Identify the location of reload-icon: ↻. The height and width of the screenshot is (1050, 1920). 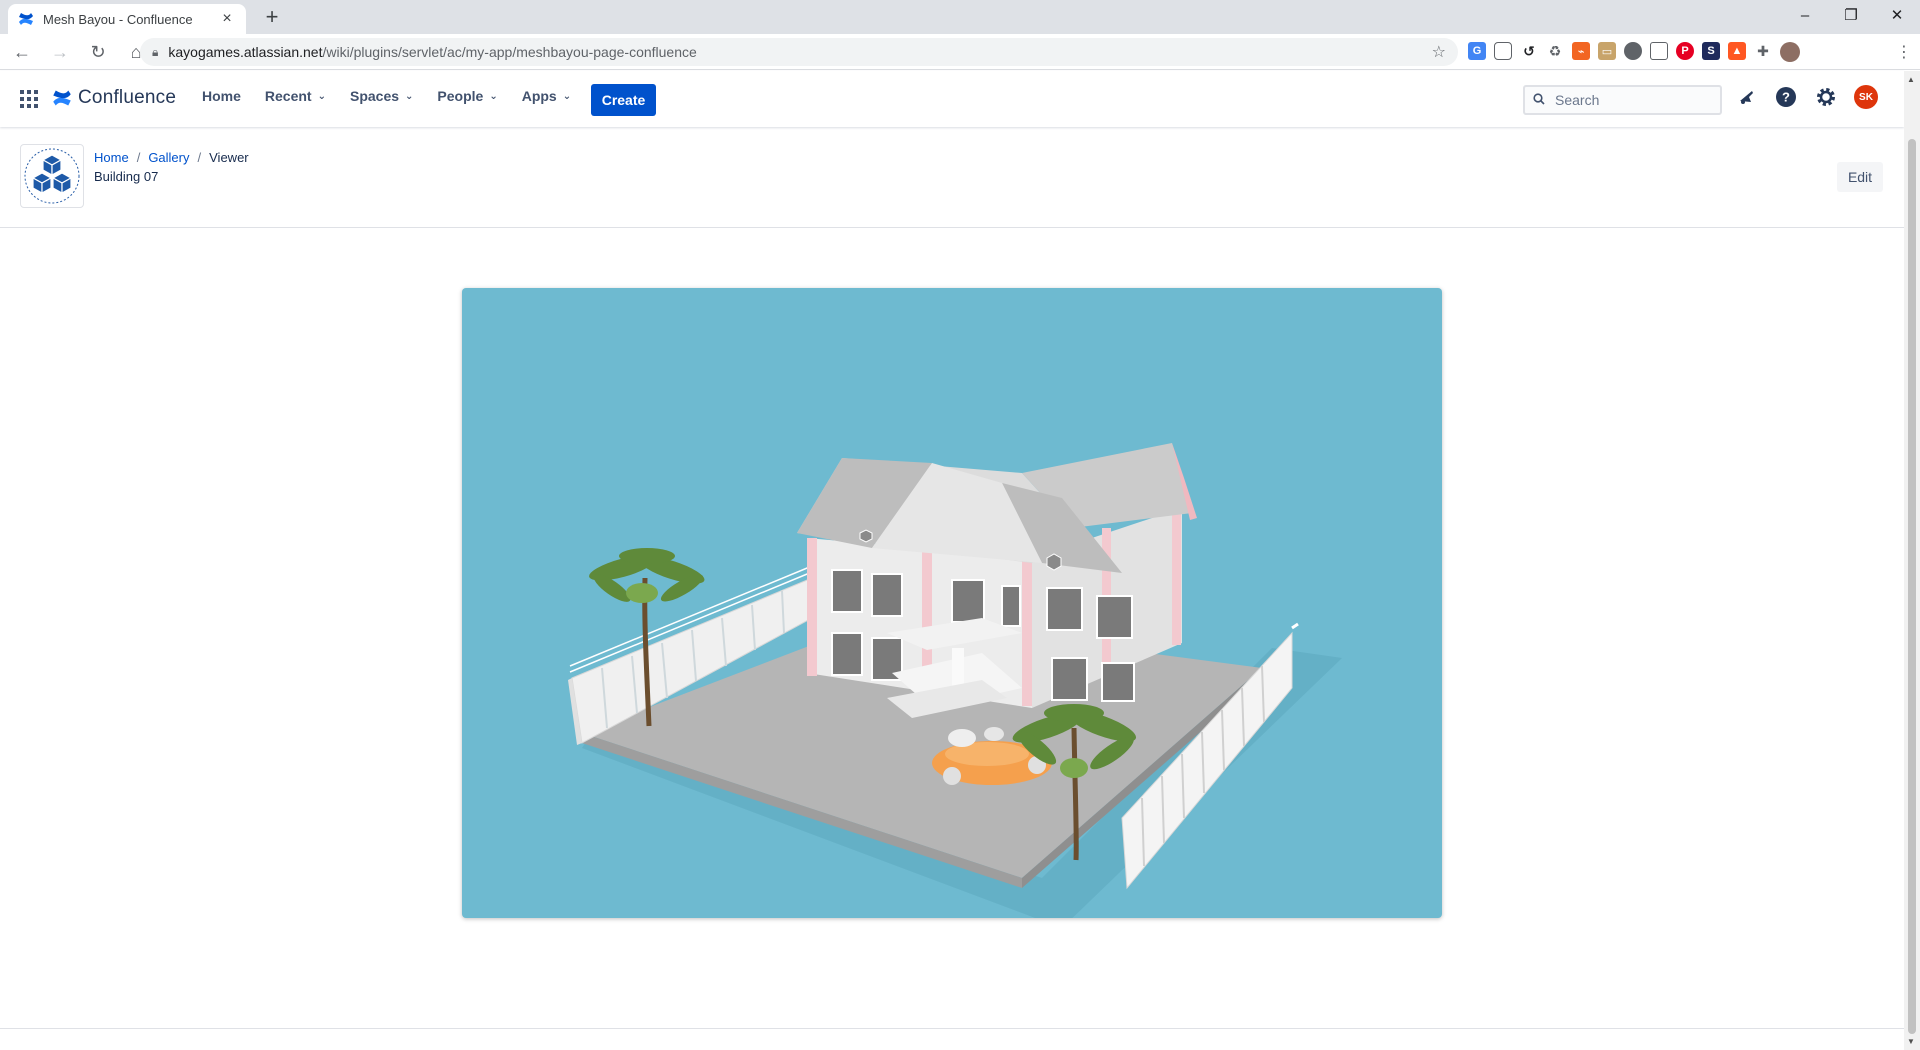
(98, 52).